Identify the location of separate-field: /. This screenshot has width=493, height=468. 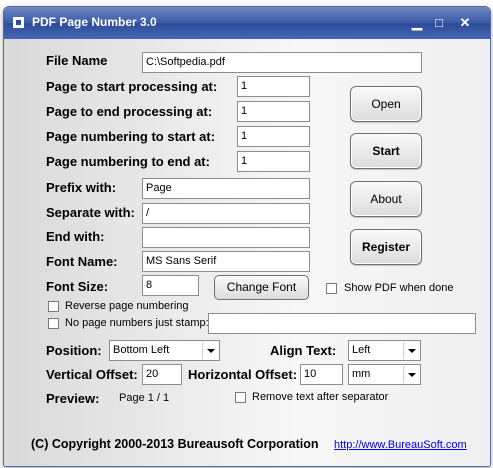
(226, 213).